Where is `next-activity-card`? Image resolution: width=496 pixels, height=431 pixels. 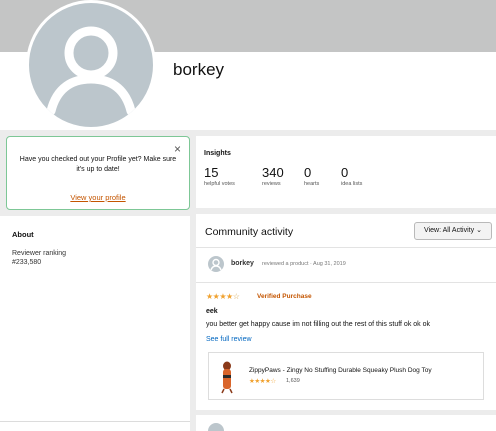 next-activity-card is located at coordinates (346, 423).